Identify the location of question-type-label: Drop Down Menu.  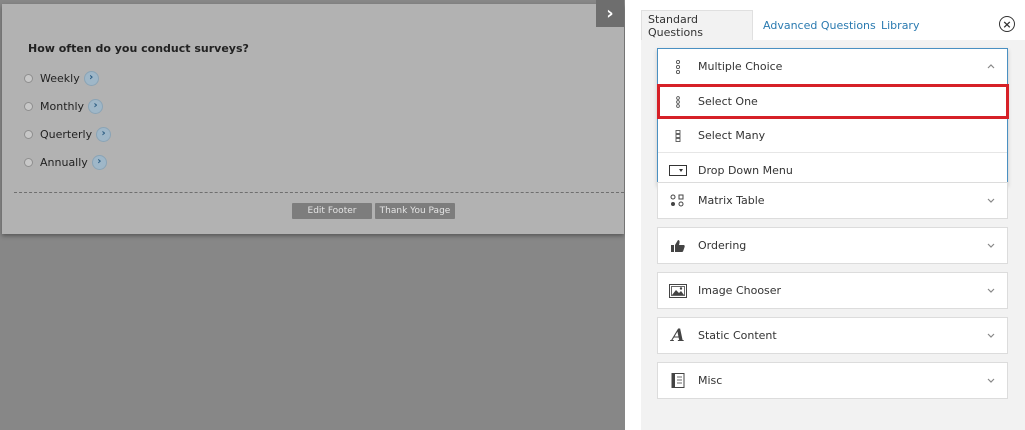
(745, 170).